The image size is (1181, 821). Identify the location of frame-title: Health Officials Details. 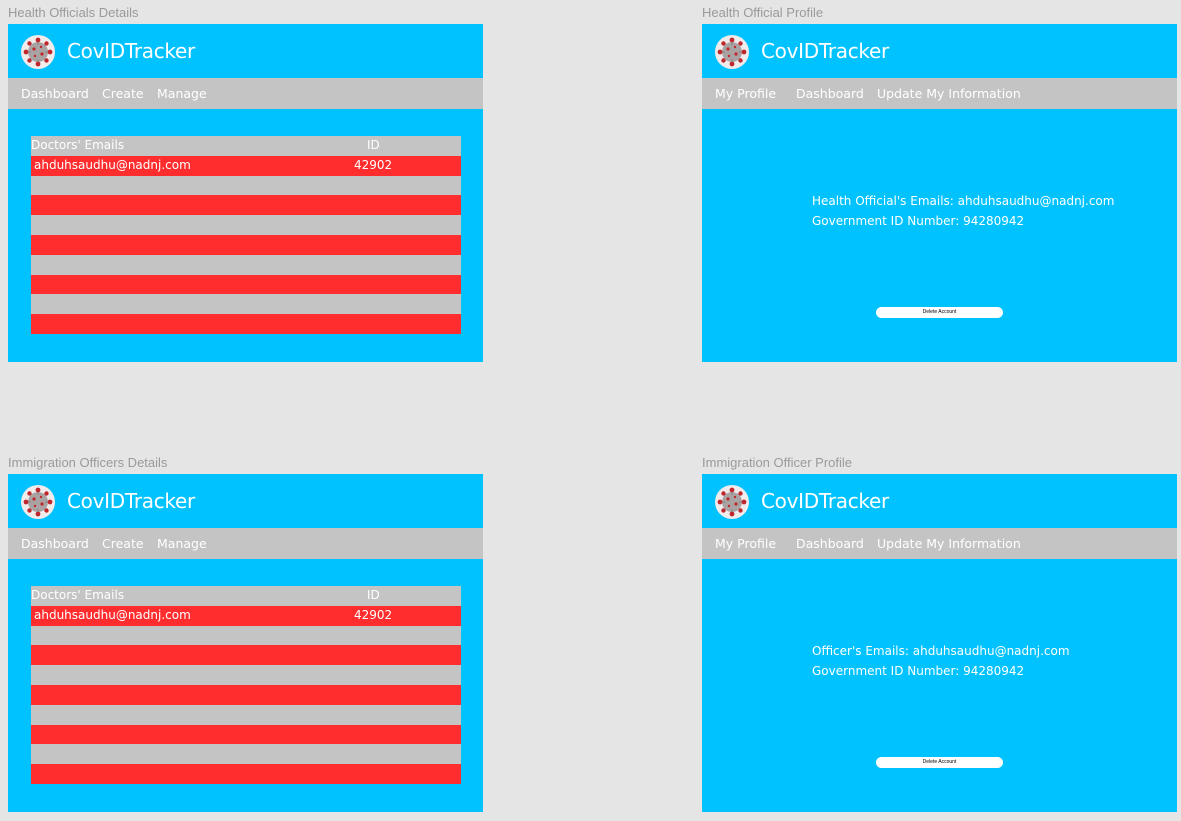
(73, 12).